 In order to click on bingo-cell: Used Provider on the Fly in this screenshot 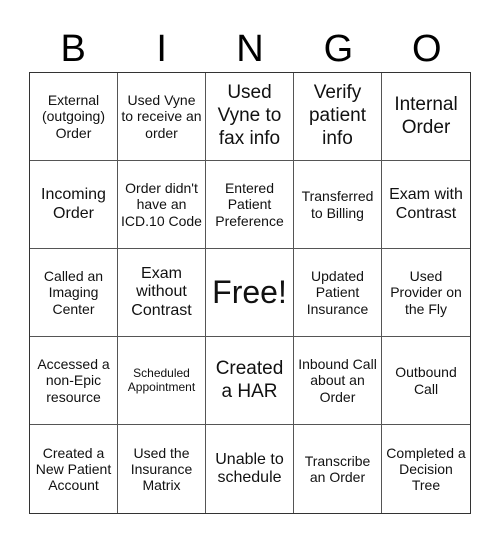, I will do `click(426, 293)`.